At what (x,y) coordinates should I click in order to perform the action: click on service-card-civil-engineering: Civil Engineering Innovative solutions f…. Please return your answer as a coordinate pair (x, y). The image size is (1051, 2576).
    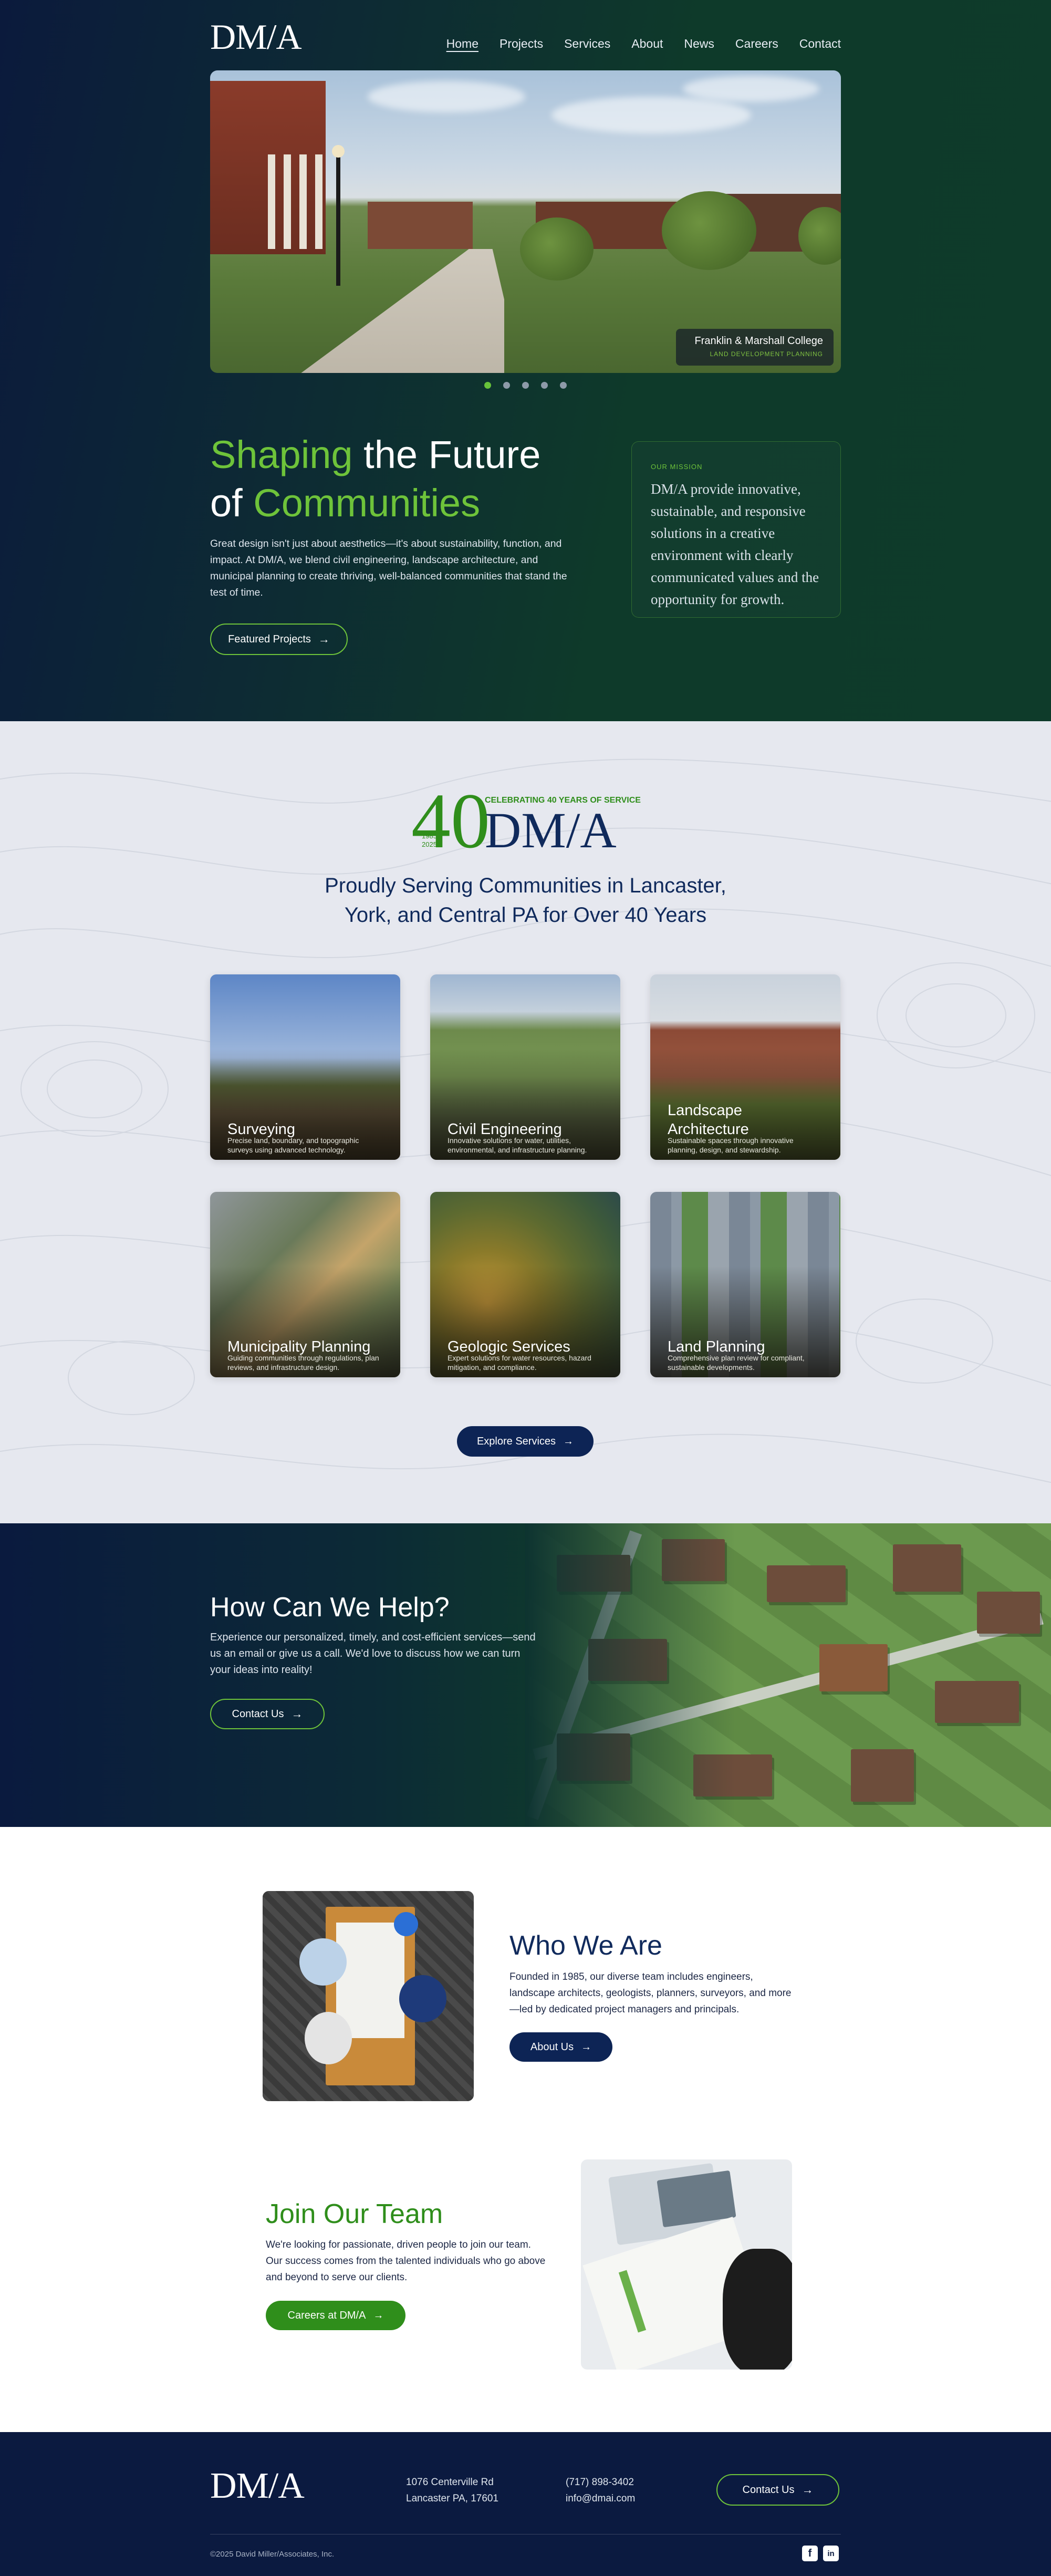
    Looking at the image, I should click on (525, 1067).